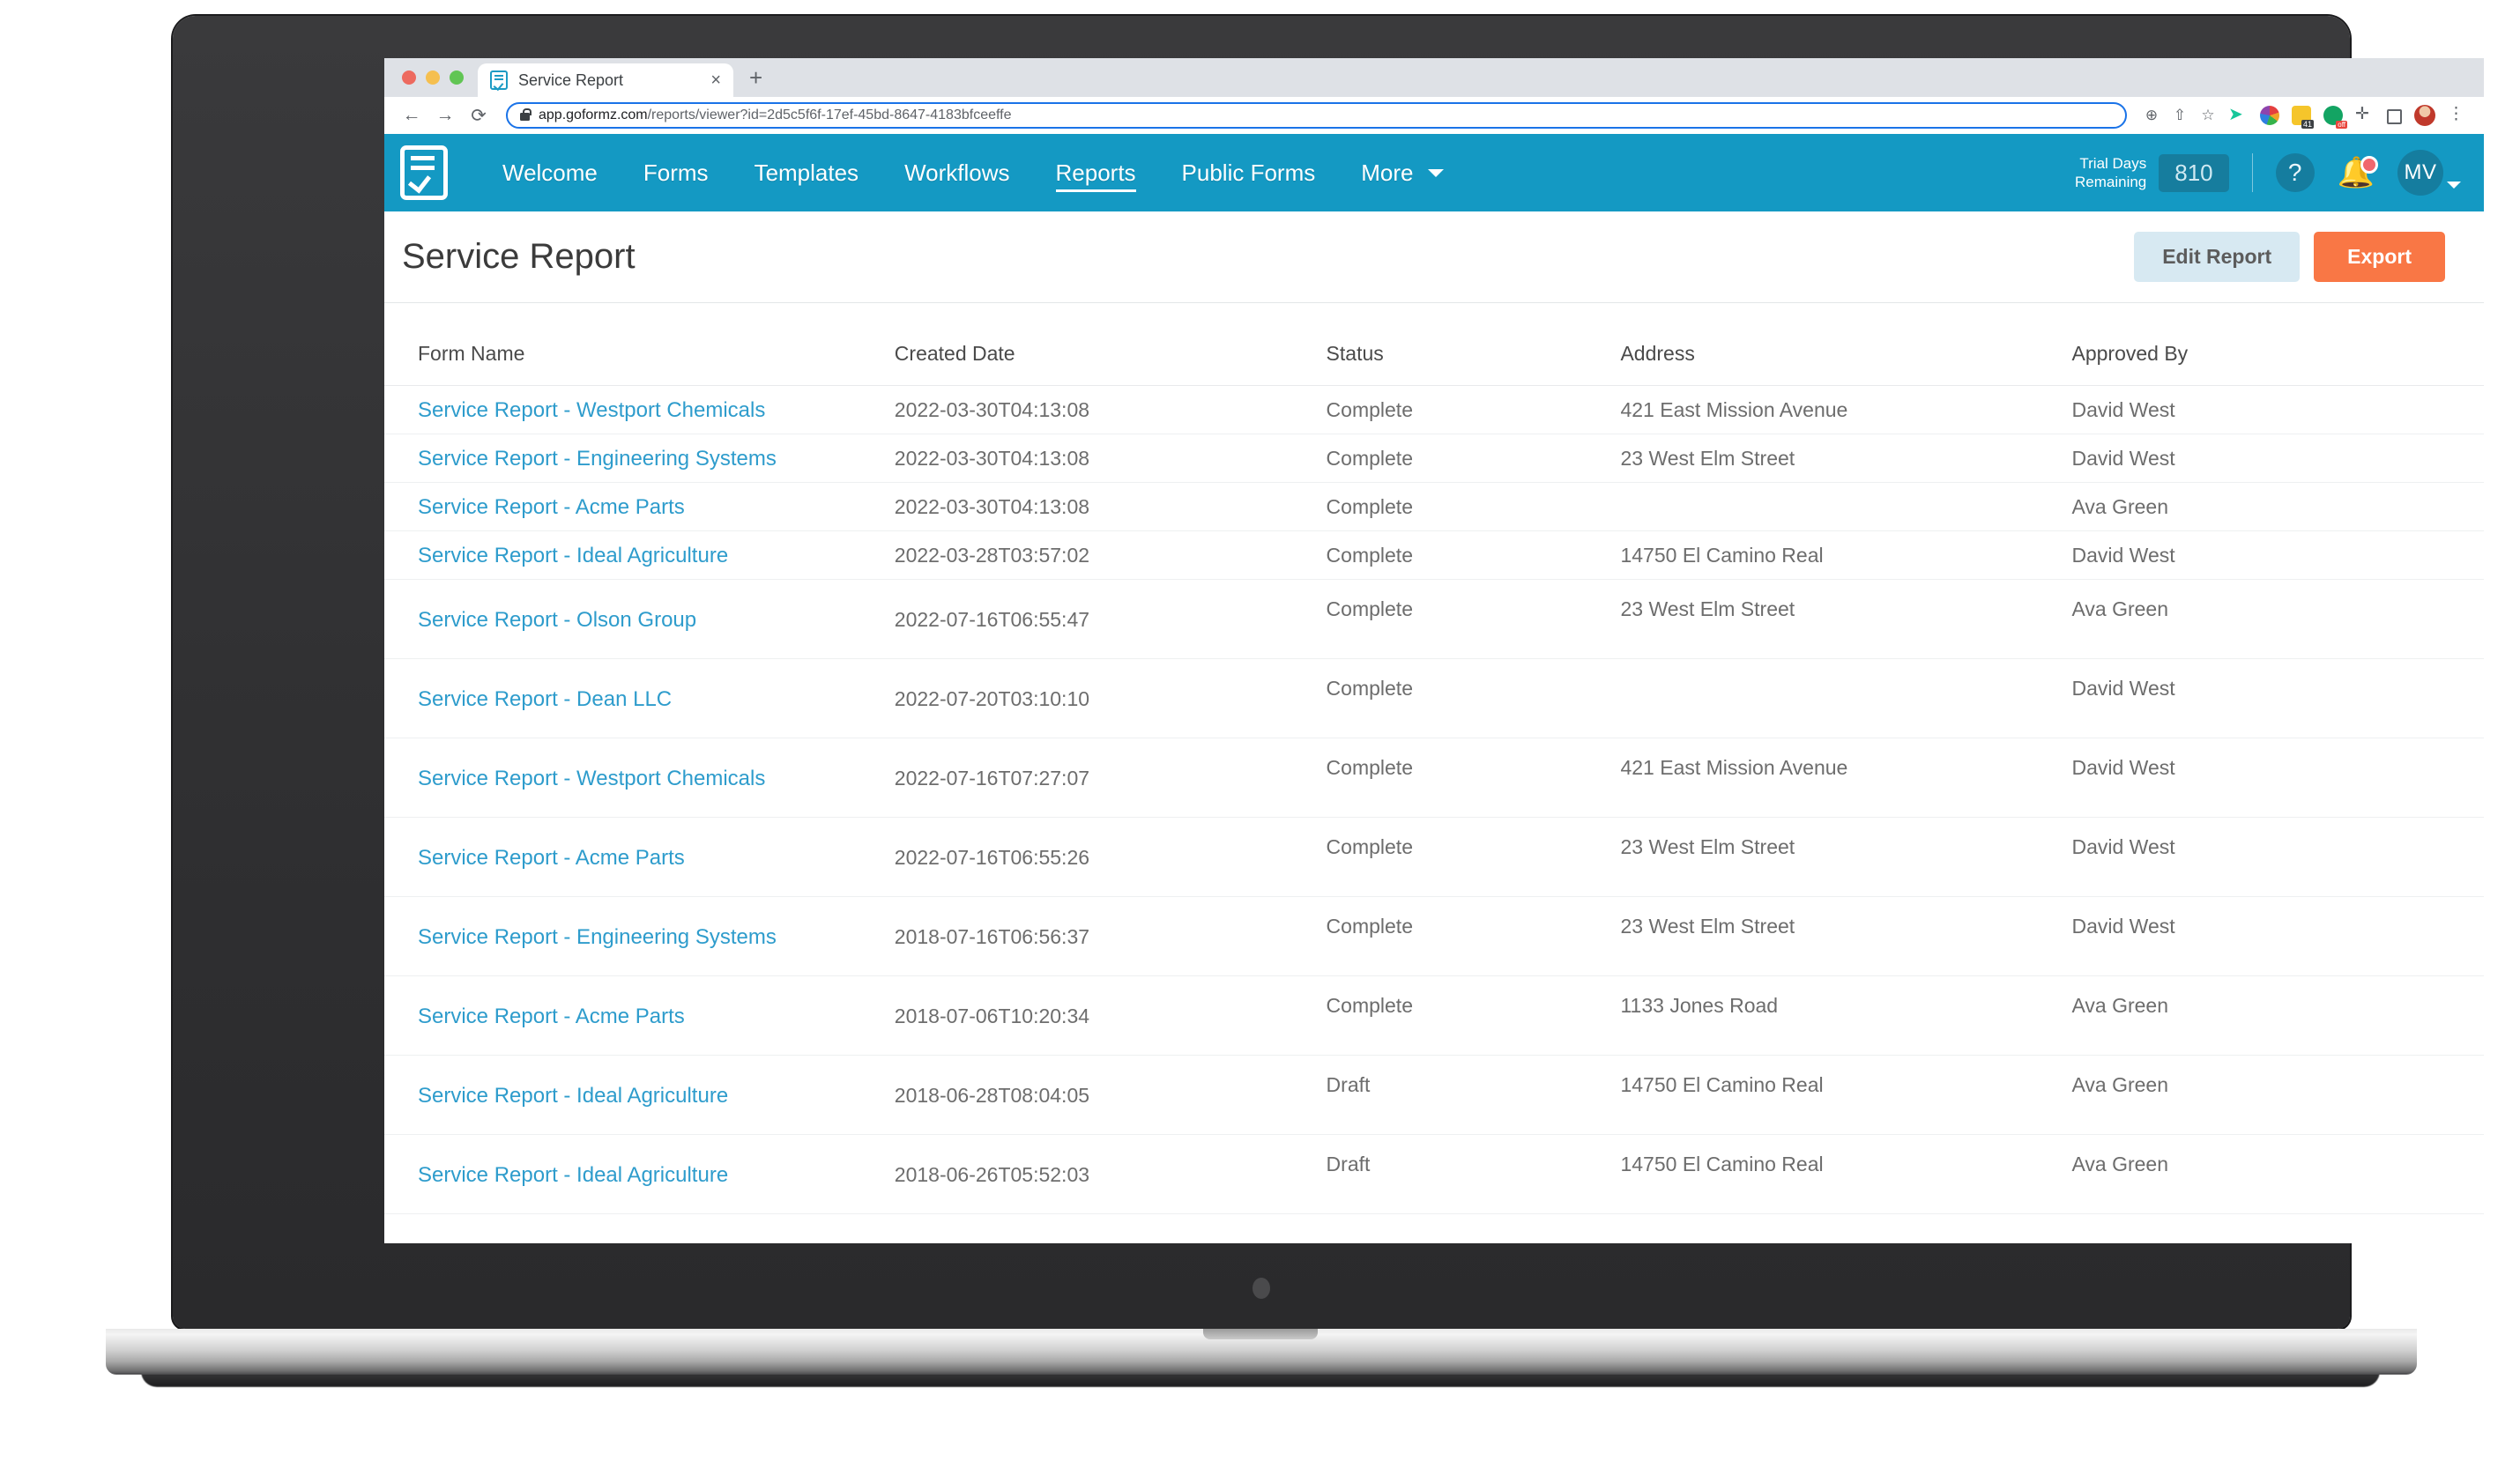  What do you see at coordinates (2277, 364) in the screenshot?
I see `column-header-approved-by: Approved By` at bounding box center [2277, 364].